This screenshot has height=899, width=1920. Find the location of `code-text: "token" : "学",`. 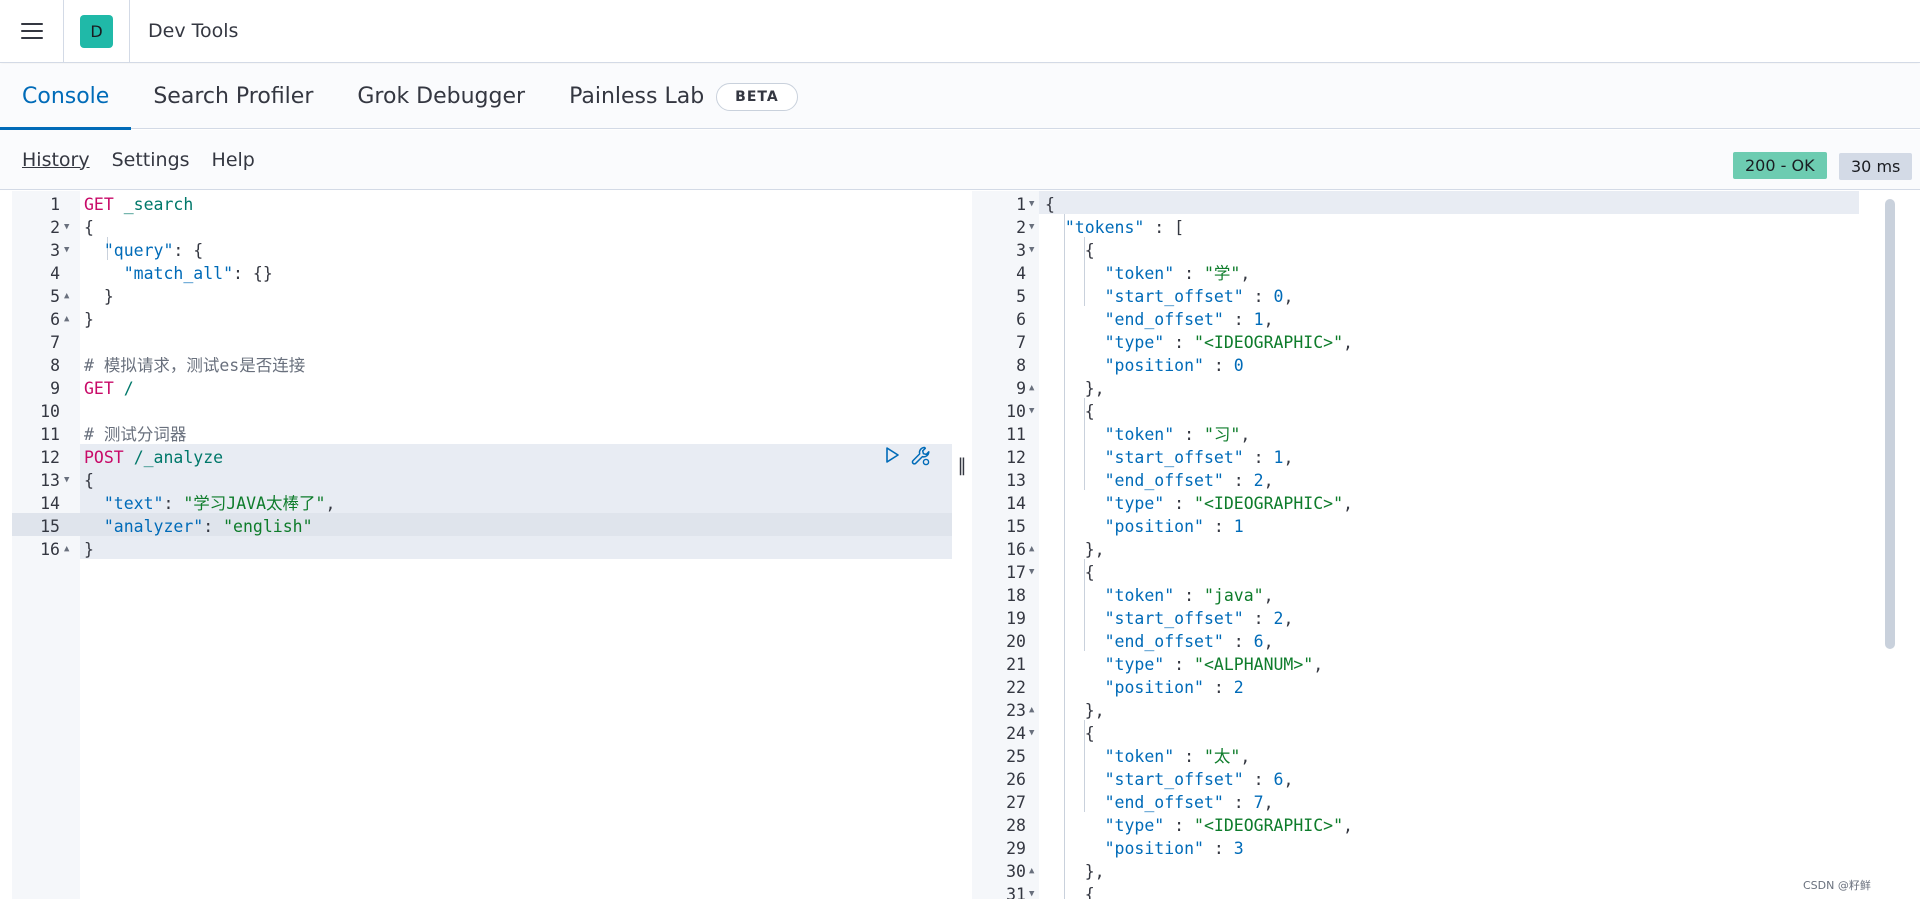

code-text: "token" : "学", is located at coordinates (1177, 273).